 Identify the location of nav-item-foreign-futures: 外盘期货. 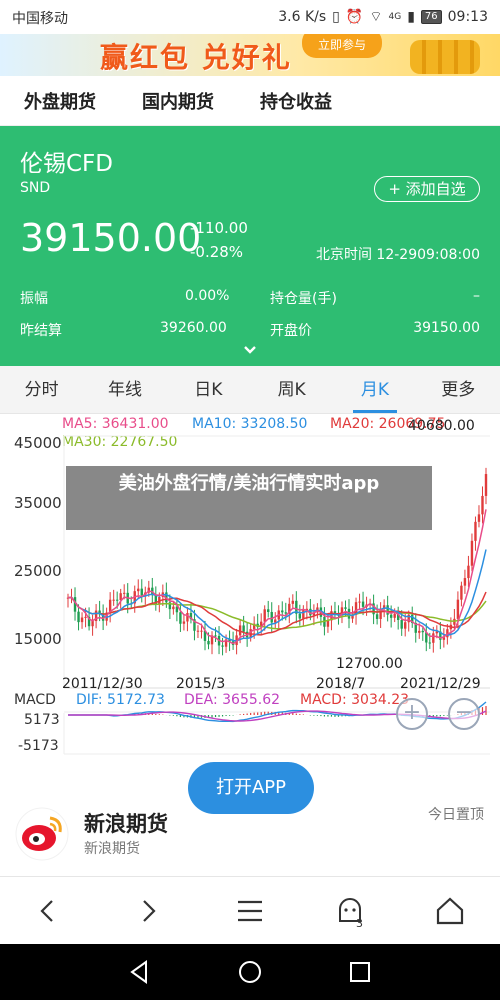
(60, 101).